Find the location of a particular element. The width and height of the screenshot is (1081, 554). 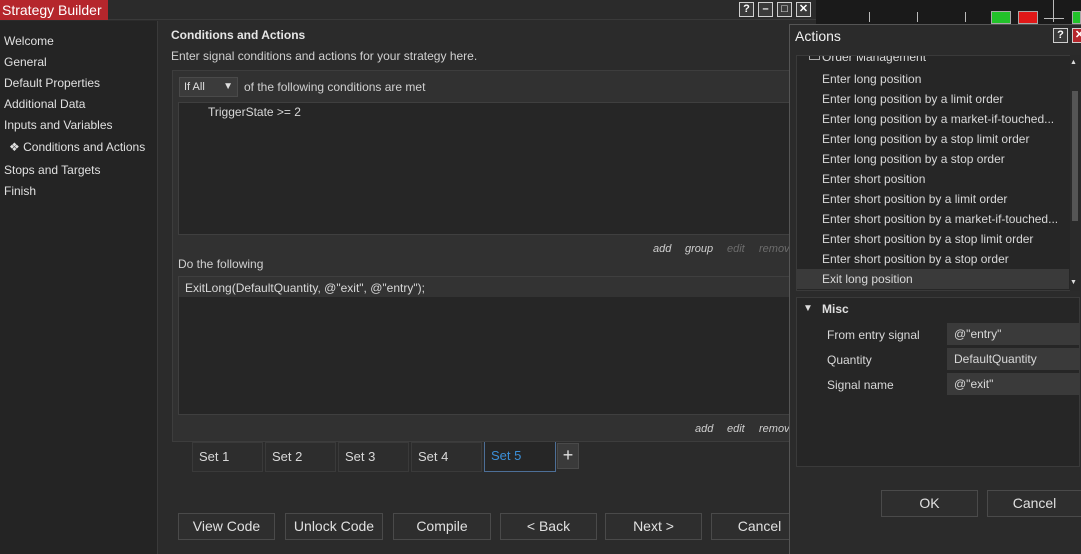

property-label: From entry signal is located at coordinates (873, 335).